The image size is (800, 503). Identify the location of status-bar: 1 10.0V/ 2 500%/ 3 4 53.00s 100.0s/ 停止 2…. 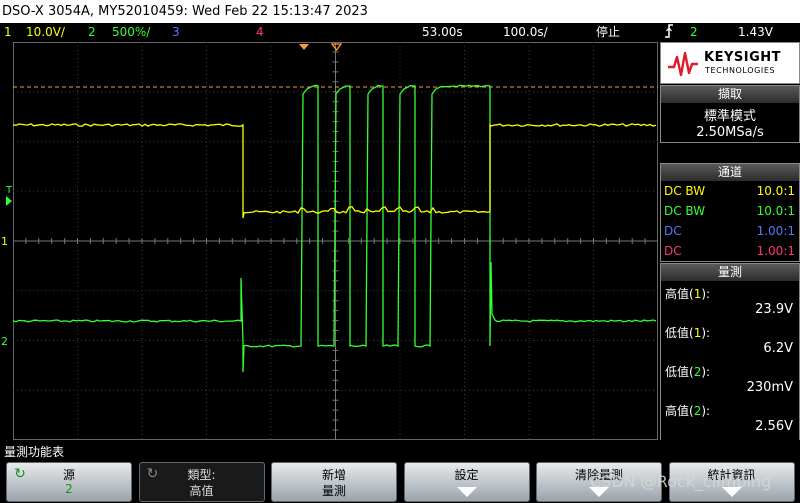
(400, 32).